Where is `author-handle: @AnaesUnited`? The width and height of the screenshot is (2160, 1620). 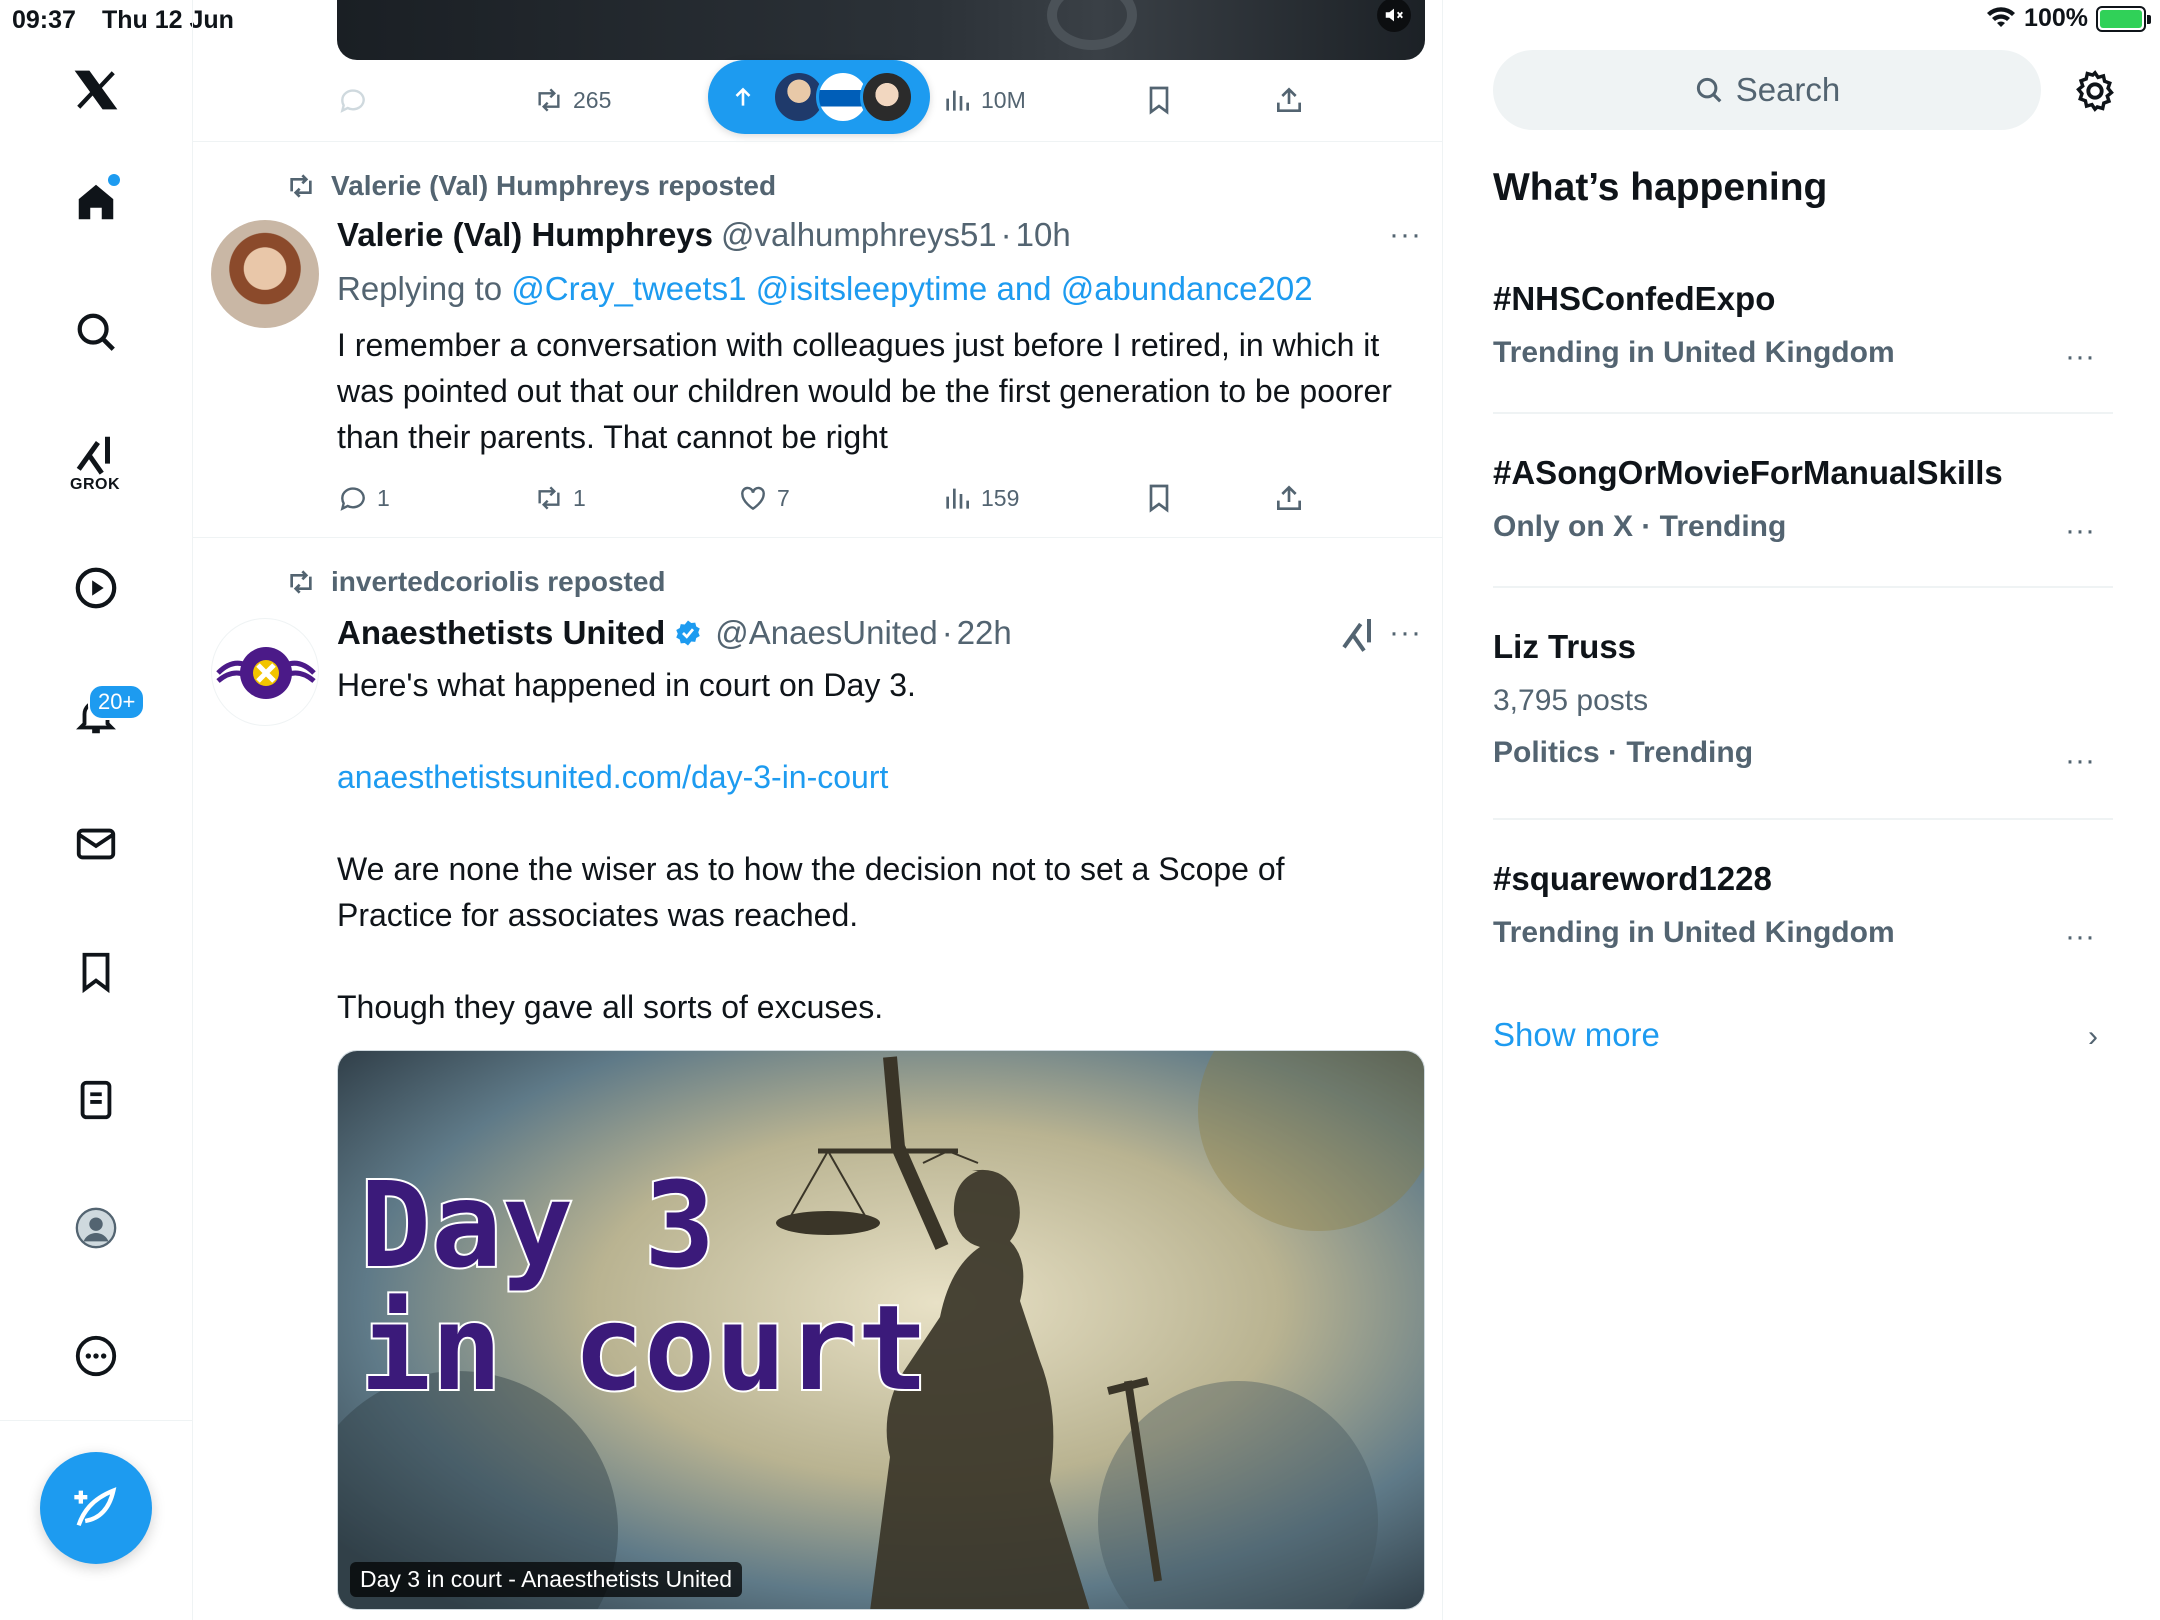
author-handle: @AnaesUnited is located at coordinates (826, 633).